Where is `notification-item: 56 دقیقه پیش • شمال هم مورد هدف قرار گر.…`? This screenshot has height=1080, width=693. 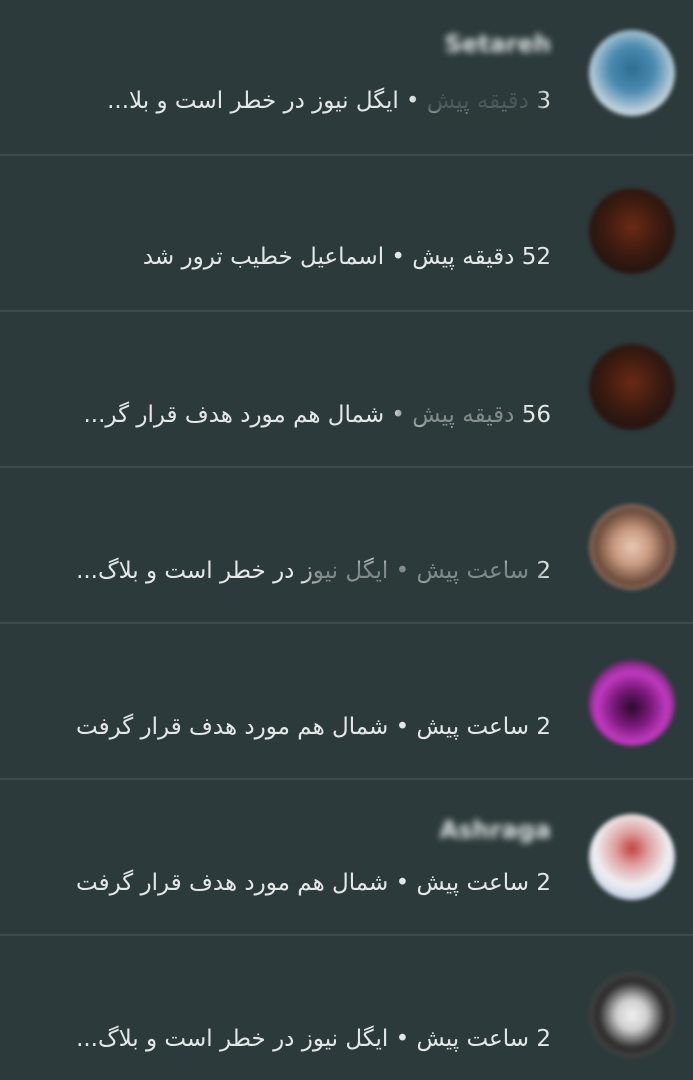 notification-item: 56 دقیقه پیش • شمال هم مورد هدف قرار گر.… is located at coordinates (346, 390).